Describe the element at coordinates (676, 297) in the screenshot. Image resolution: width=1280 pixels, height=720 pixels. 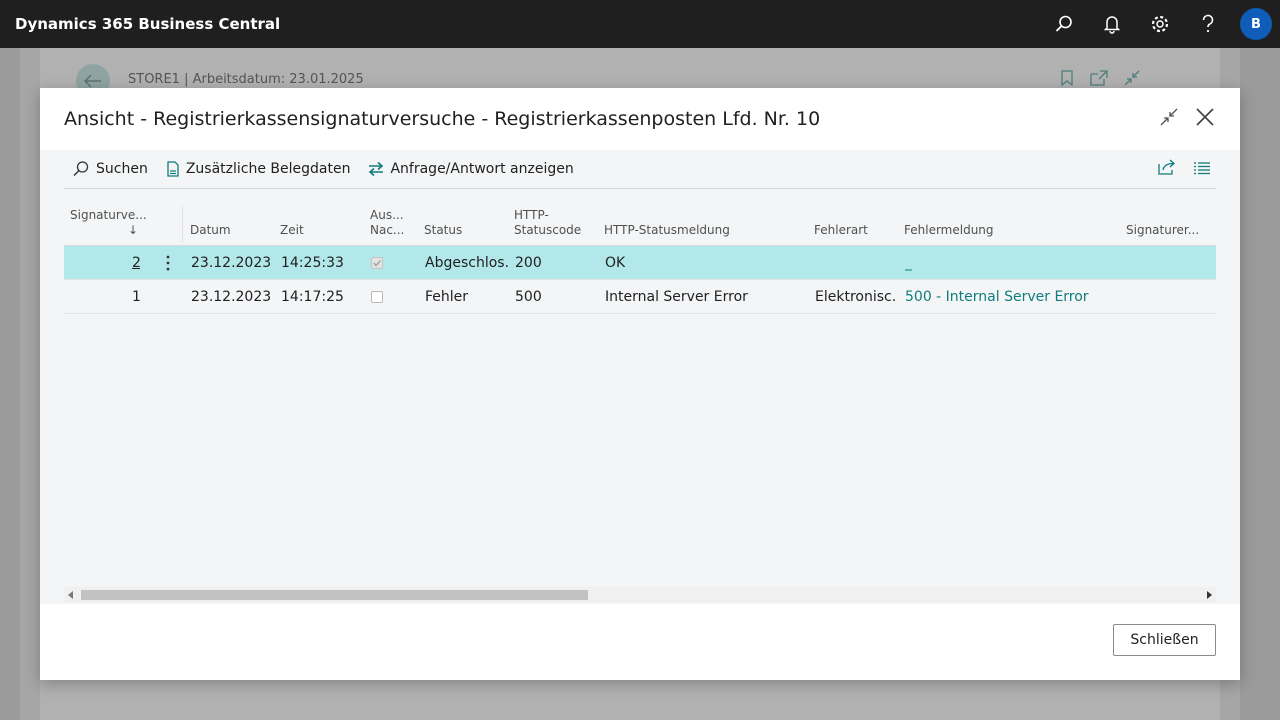
I see `row-http-msg: Internal Server Error` at that location.